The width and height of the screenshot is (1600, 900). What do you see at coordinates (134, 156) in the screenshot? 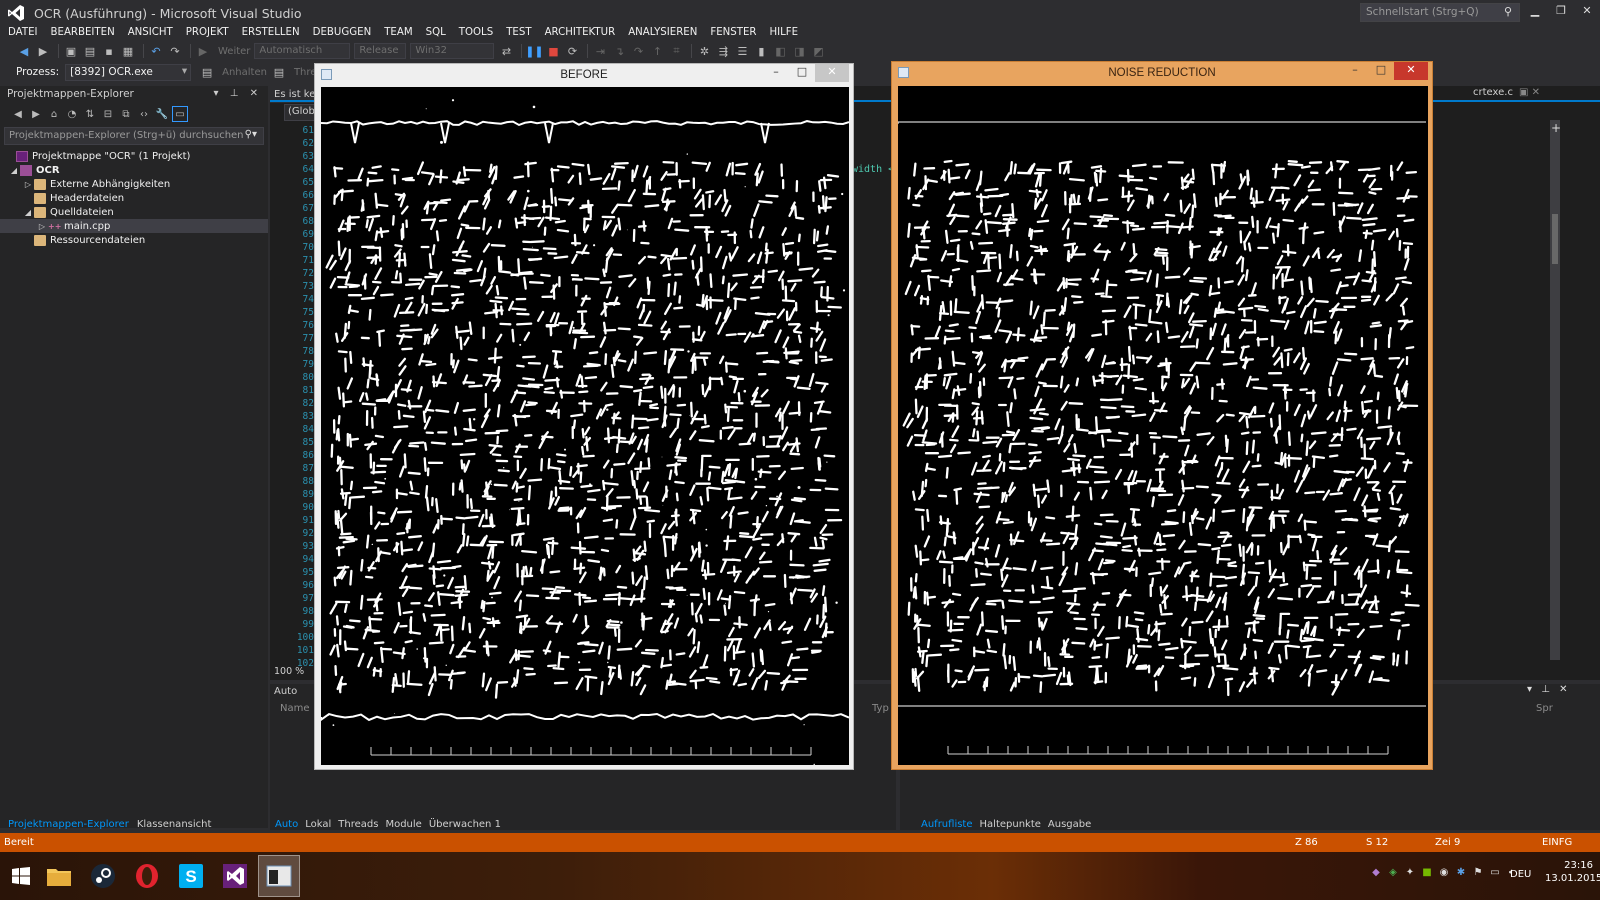
I see `tree-item-solution: Projektmappe "OCR" (1 Projekt)` at bounding box center [134, 156].